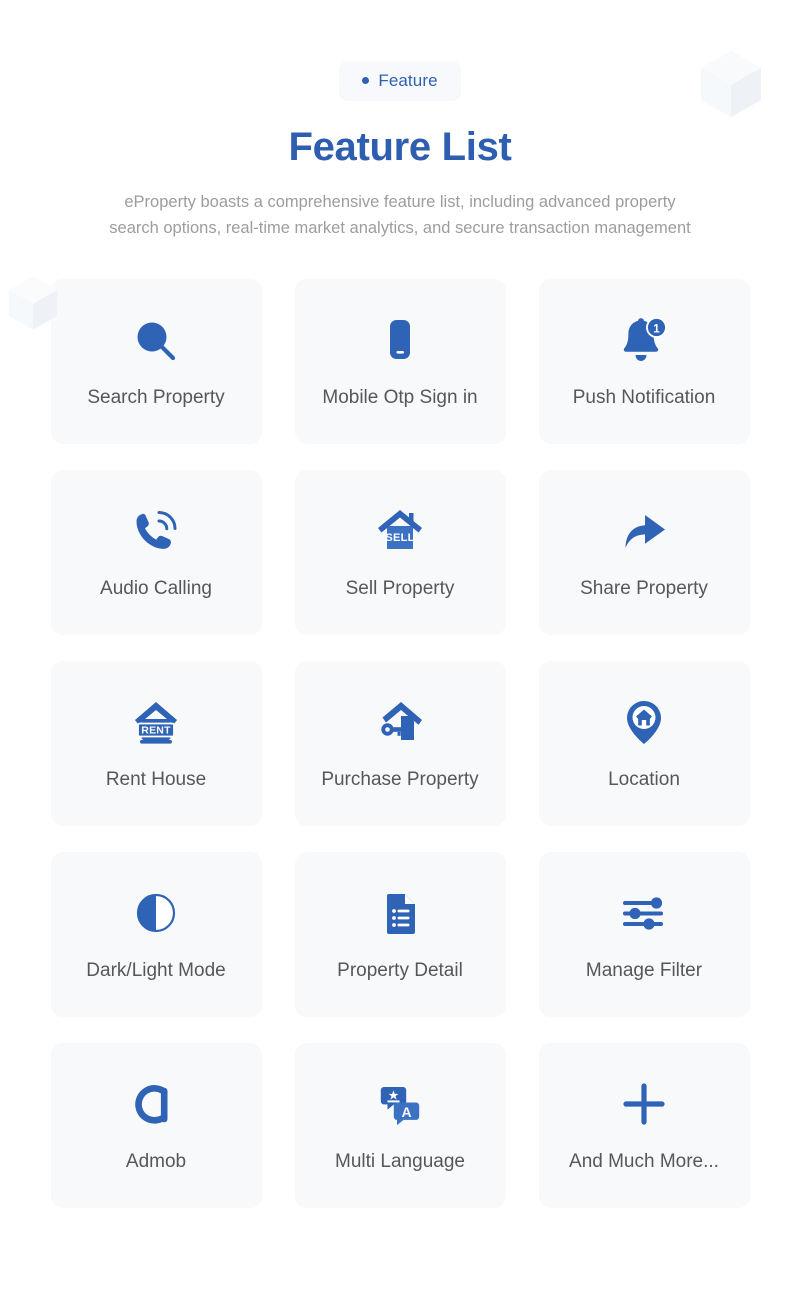  What do you see at coordinates (644, 780) in the screenshot?
I see `feature-card-label: Location` at bounding box center [644, 780].